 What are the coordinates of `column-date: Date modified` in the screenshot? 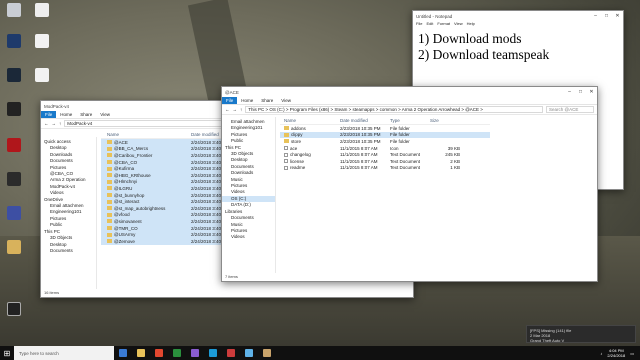 It's located at (365, 120).